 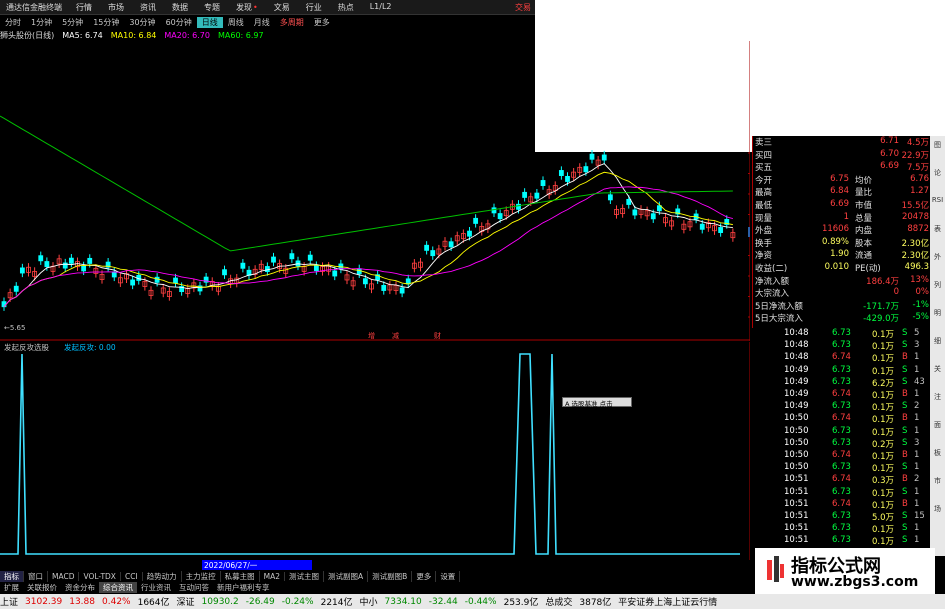 I want to click on indicator-tab: 更多, so click(x=424, y=576).